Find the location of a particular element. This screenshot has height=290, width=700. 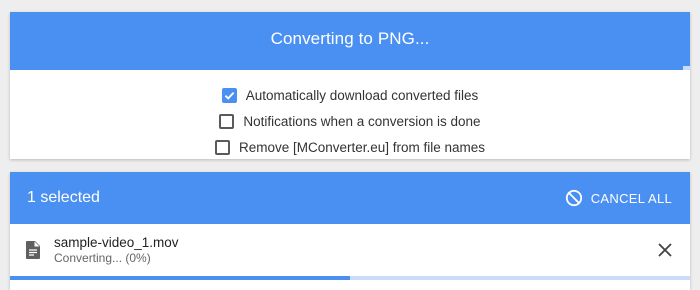

block-icon is located at coordinates (573, 198).